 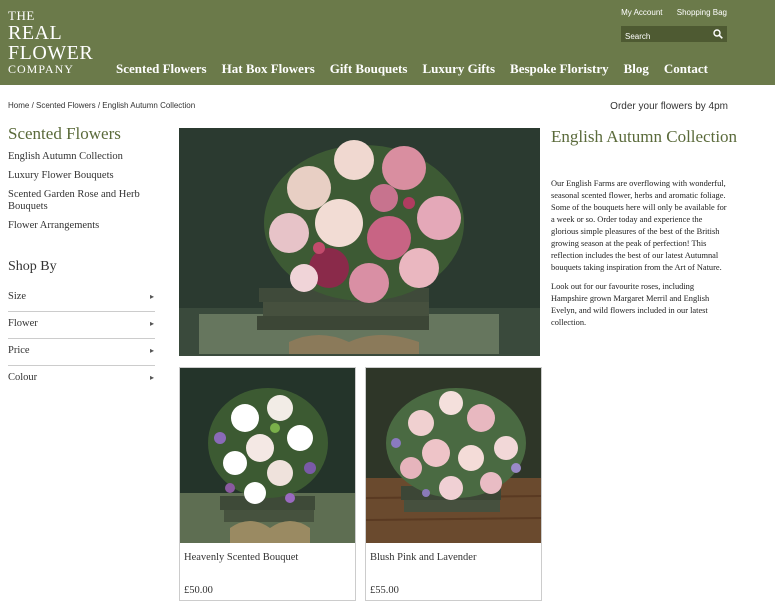 I want to click on top-links: My Account Shopping Bag, so click(x=668, y=12).